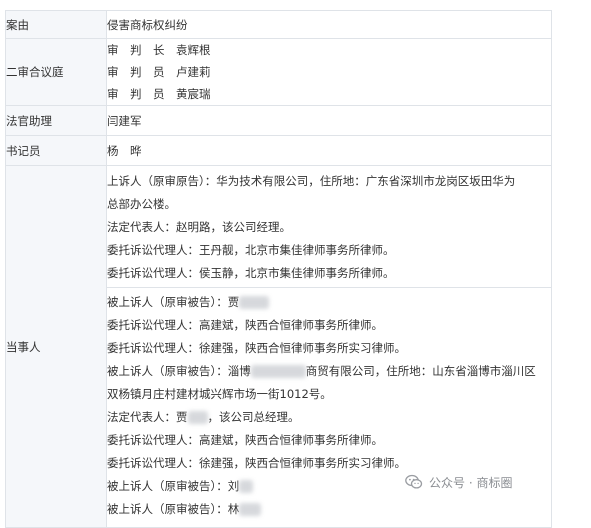 The height and width of the screenshot is (528, 591). Describe the element at coordinates (420, 371) in the screenshot. I see `party-text: 商贸有限公司，住所地：山东省淄博市淄川区` at that location.